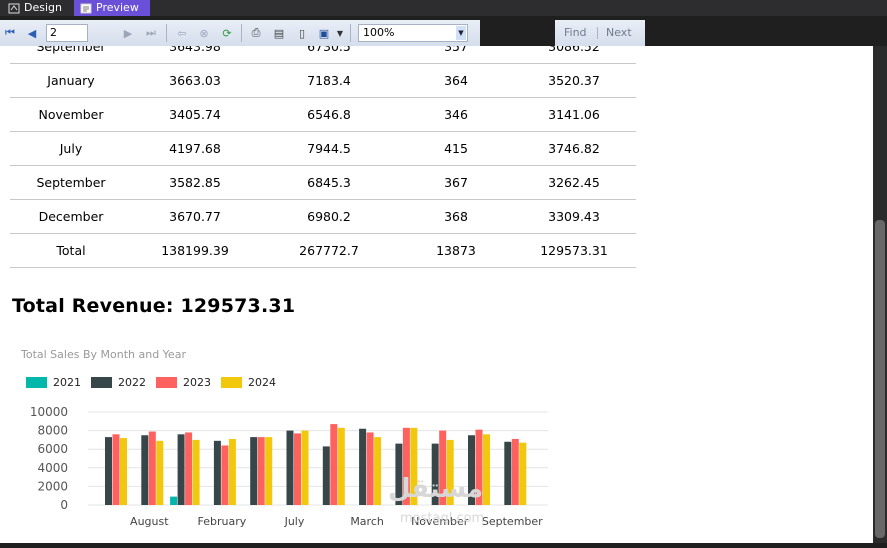  I want to click on legend-label: 2021, so click(67, 382).